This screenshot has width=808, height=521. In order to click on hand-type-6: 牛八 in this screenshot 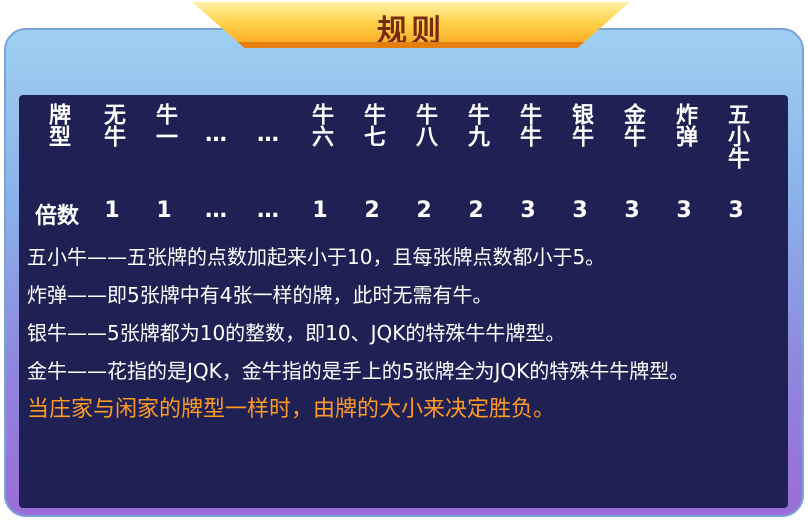, I will do `click(424, 125)`.